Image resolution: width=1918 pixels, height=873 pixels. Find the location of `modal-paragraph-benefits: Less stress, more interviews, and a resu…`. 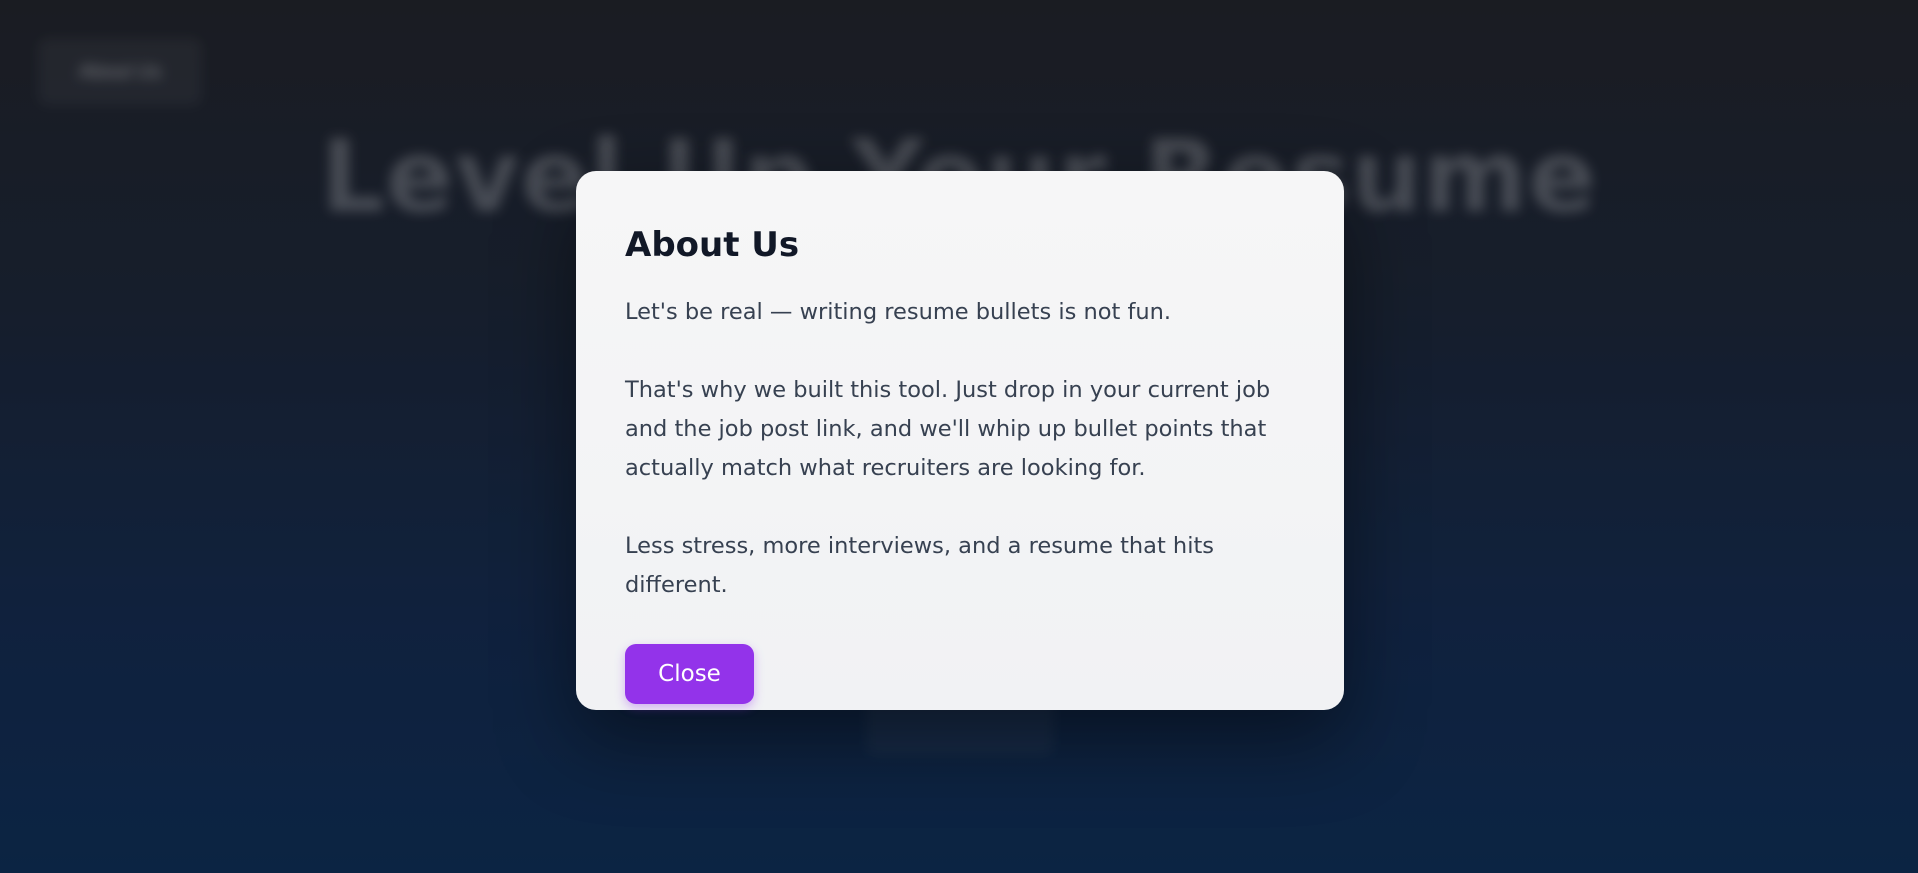

modal-paragraph-benefits: Less stress, more interviews, and a resu… is located at coordinates (919, 565).